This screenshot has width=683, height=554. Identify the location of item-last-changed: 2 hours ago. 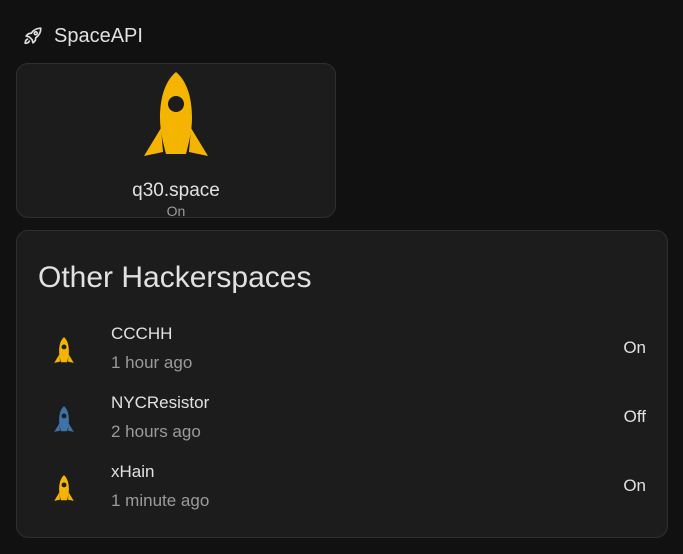
(156, 431).